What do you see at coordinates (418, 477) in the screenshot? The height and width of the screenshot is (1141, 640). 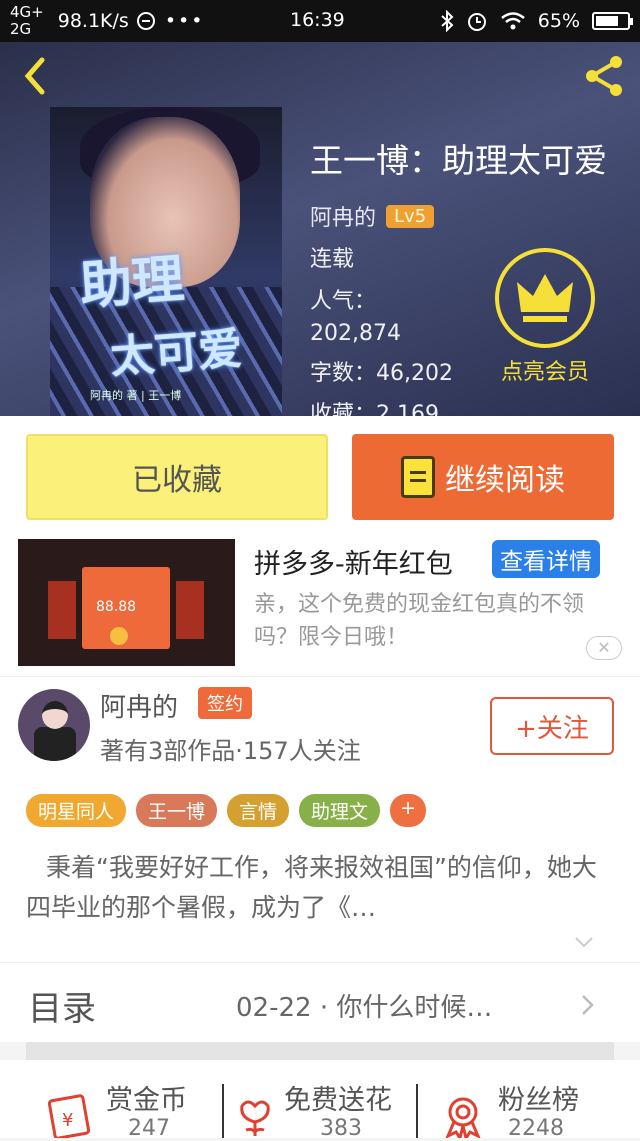 I see `book-icon` at bounding box center [418, 477].